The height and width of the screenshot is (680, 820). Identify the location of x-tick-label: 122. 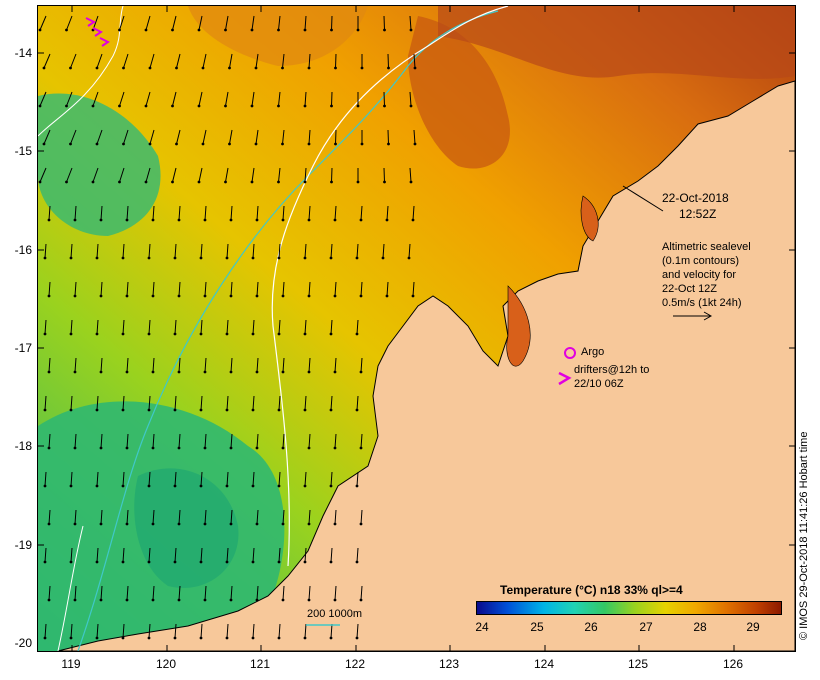
(355, 664).